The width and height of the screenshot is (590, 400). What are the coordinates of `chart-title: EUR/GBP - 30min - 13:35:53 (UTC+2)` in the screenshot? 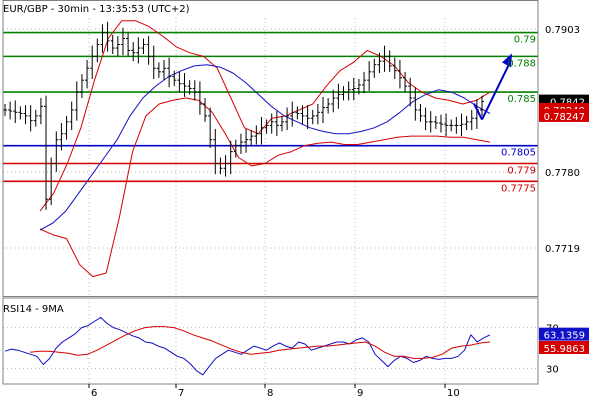 It's located at (96, 9).